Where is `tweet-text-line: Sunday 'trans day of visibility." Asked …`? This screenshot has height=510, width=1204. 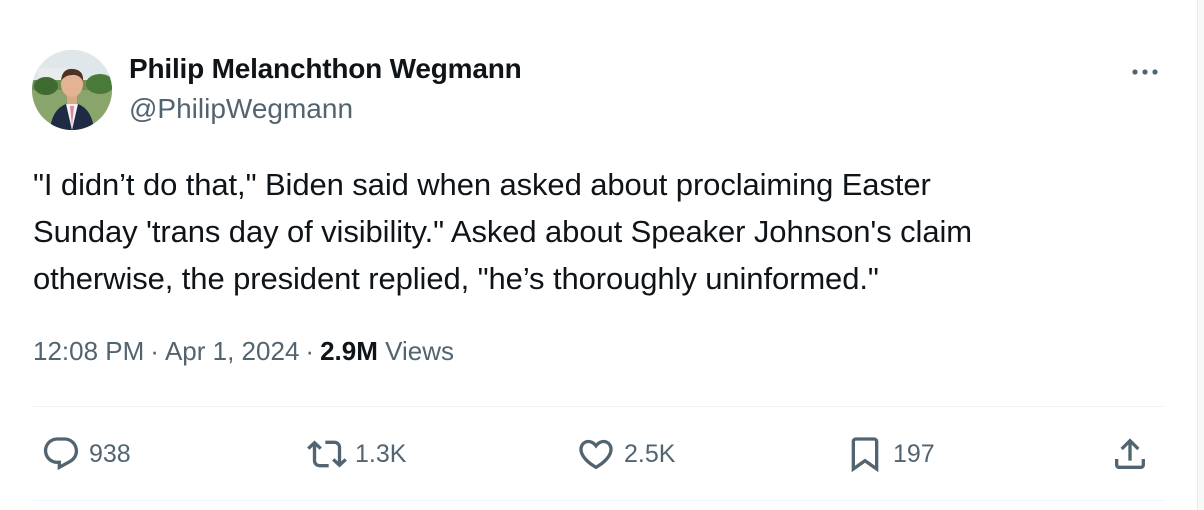
tweet-text-line: Sunday 'trans day of visibility." Asked … is located at coordinates (502, 231).